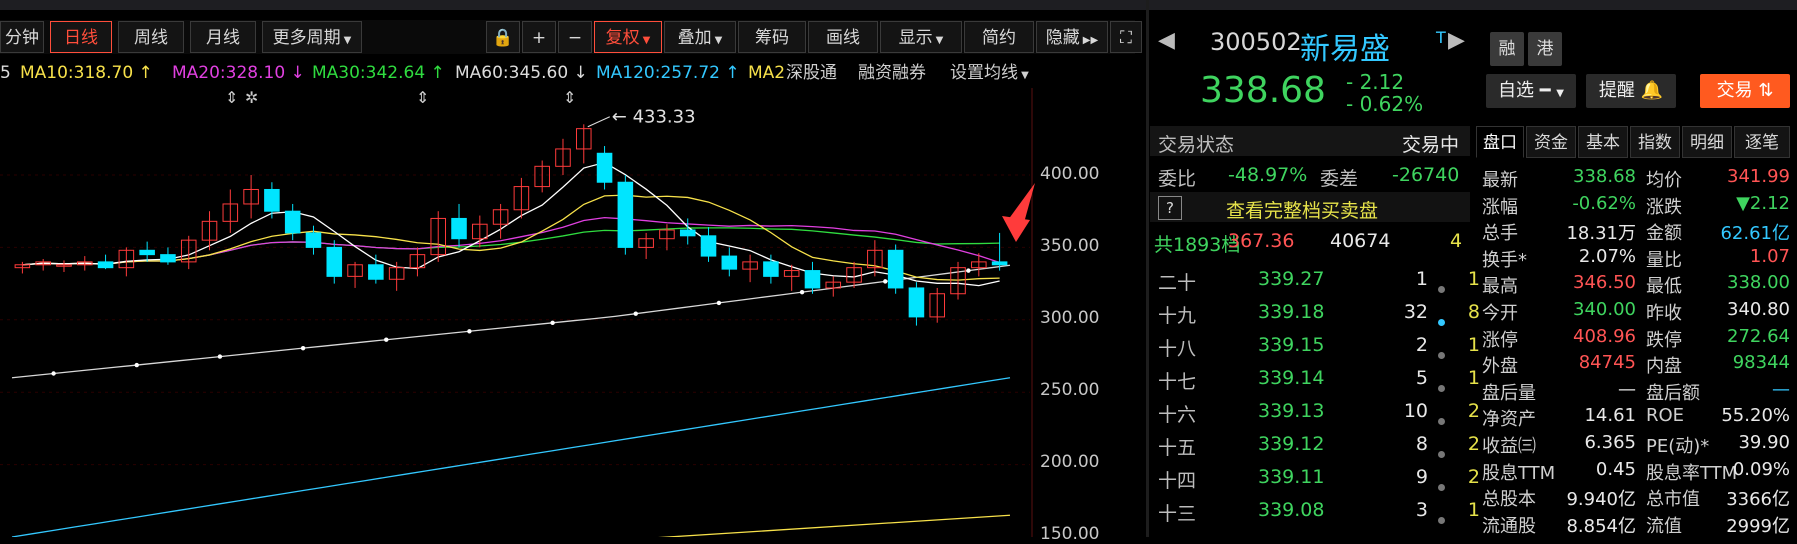  Describe the element at coordinates (999, 37) in the screenshot. I see `simple-button: 简约` at that location.